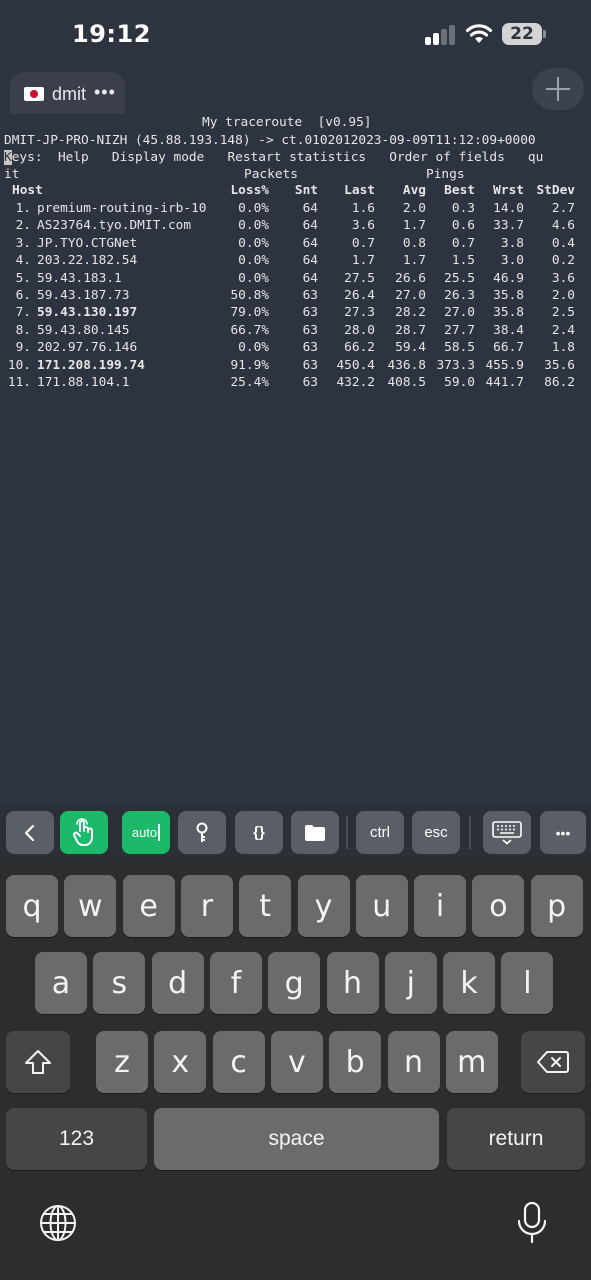 The height and width of the screenshot is (1280, 591). Describe the element at coordinates (504, 382) in the screenshot. I see `hop-wrst: 441.7` at that location.